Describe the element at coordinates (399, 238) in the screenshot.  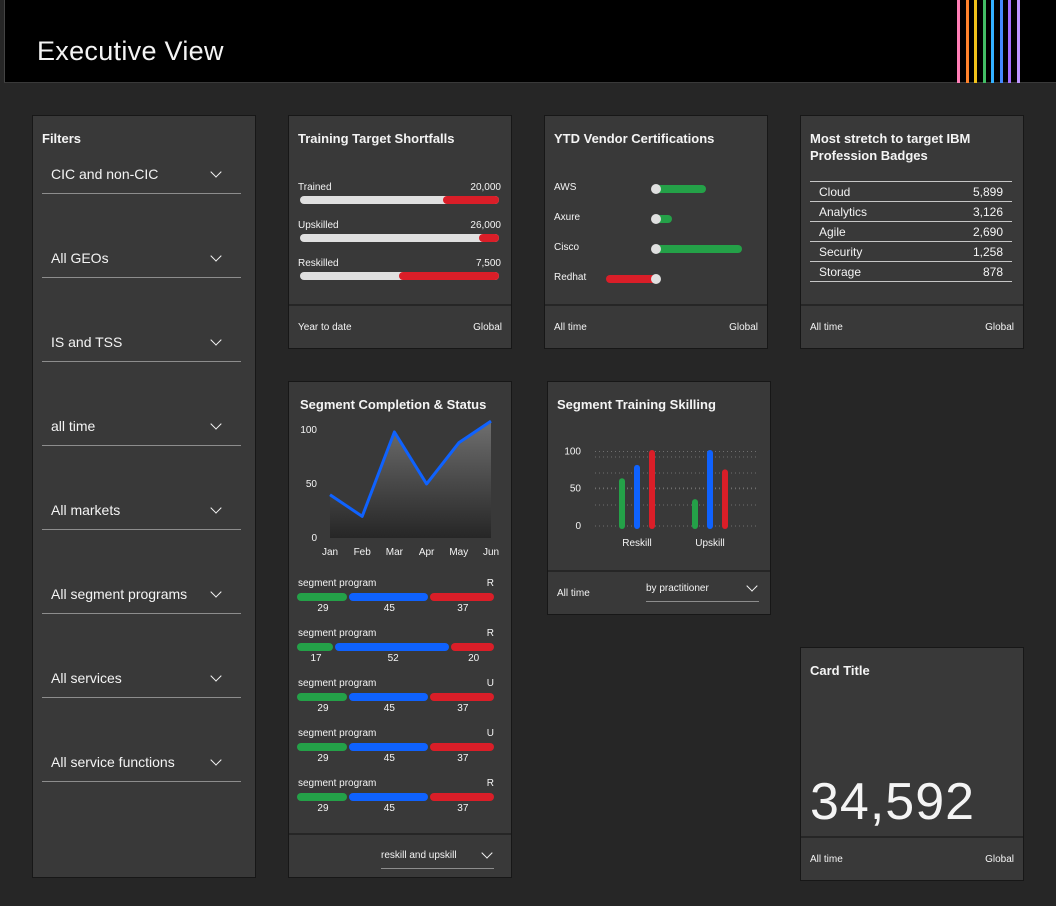
I see `shortfall-track` at that location.